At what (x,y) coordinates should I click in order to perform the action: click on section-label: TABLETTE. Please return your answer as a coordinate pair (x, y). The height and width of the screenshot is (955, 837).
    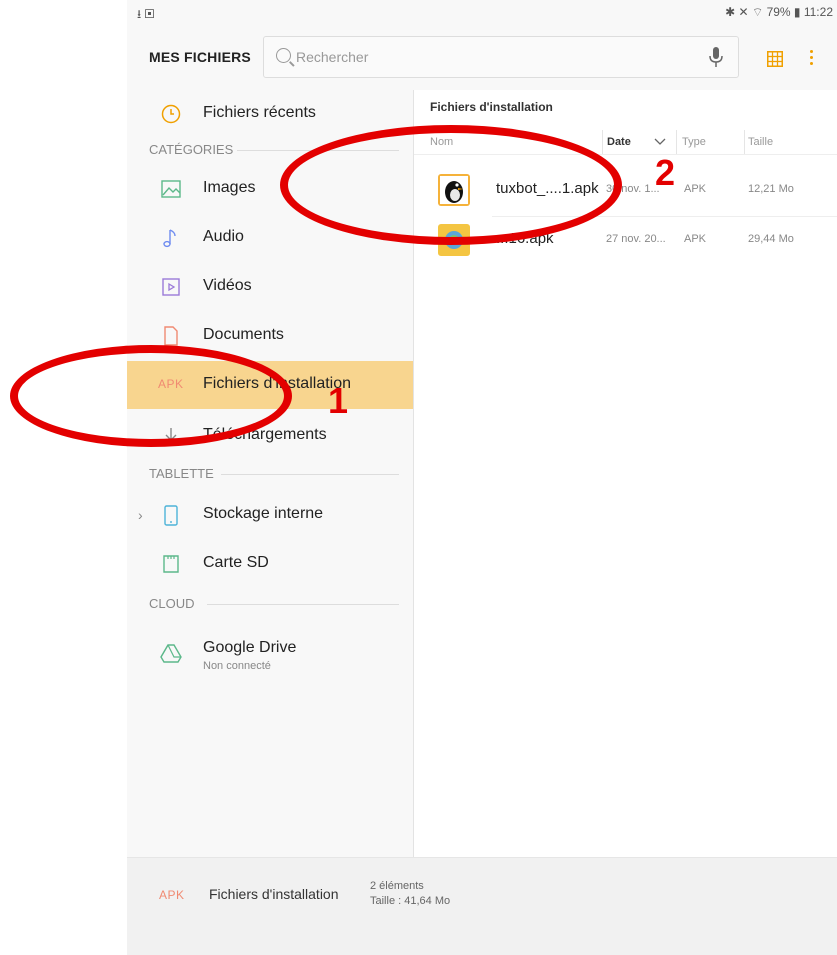
    Looking at the image, I should click on (181, 473).